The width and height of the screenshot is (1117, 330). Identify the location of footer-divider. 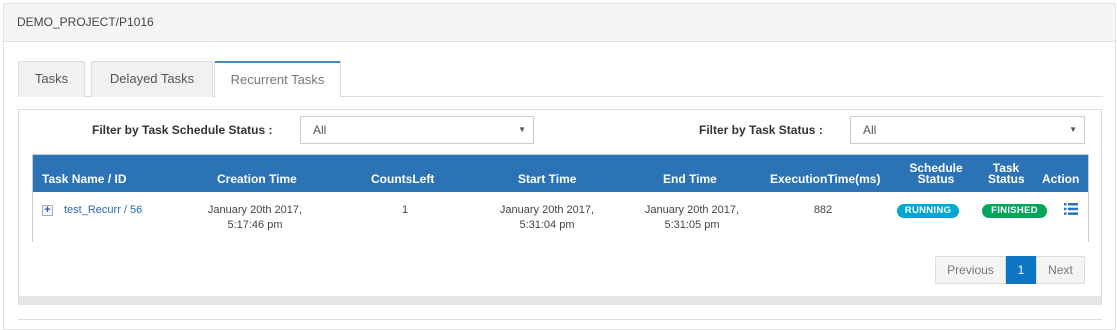
(560, 319).